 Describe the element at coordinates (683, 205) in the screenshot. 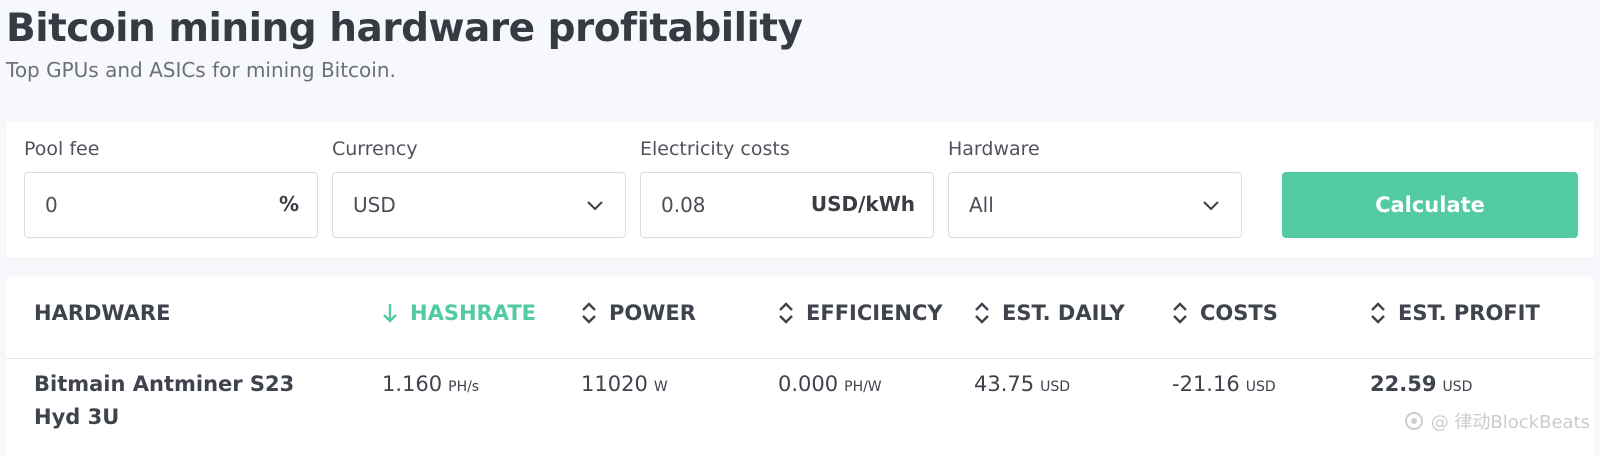

I see `electricity-value: 0.08` at that location.